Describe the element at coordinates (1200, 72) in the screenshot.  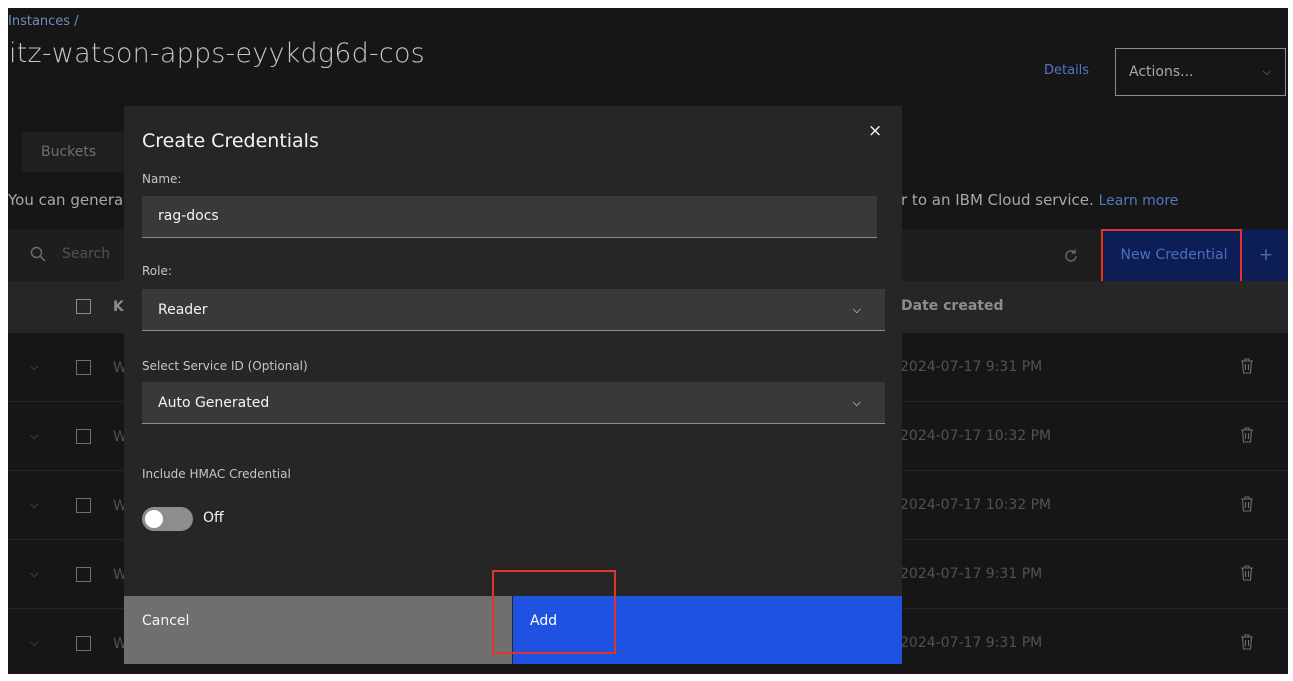
I see `actions-dropdown: Actions... ⌵` at that location.